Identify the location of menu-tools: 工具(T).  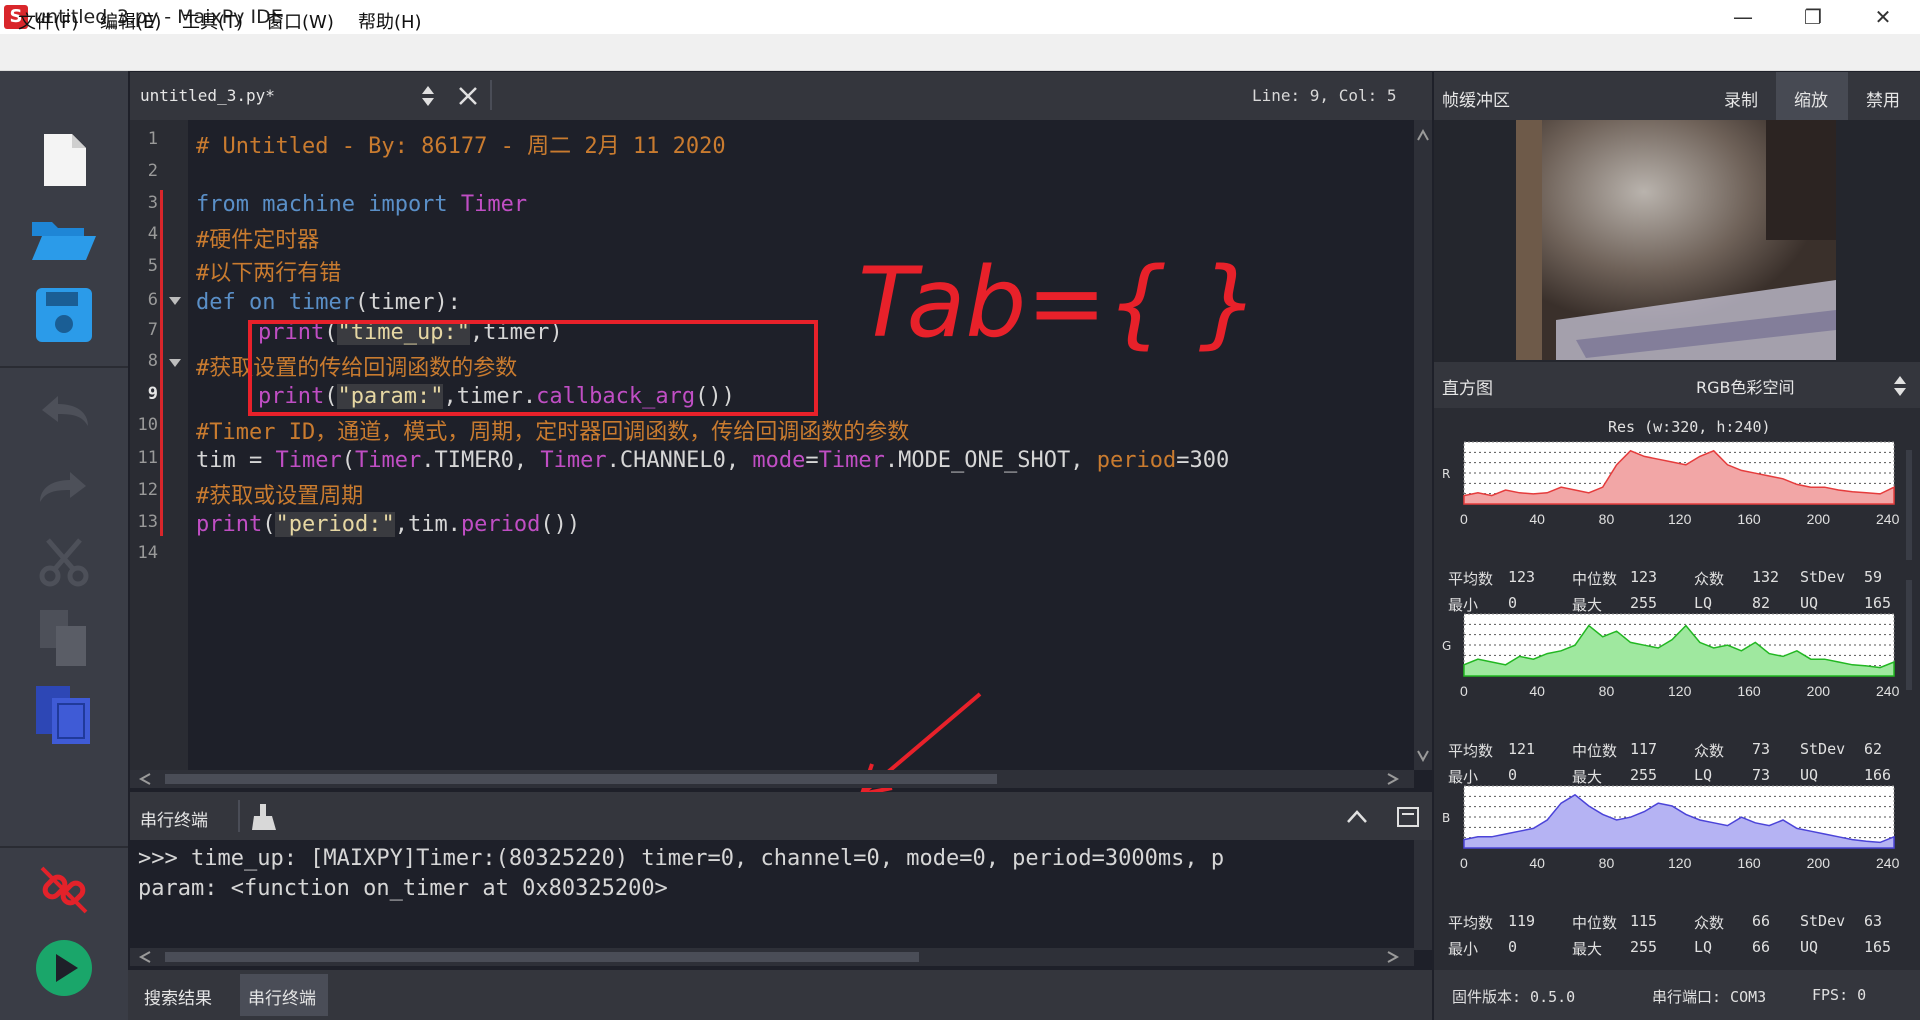
(212, 21).